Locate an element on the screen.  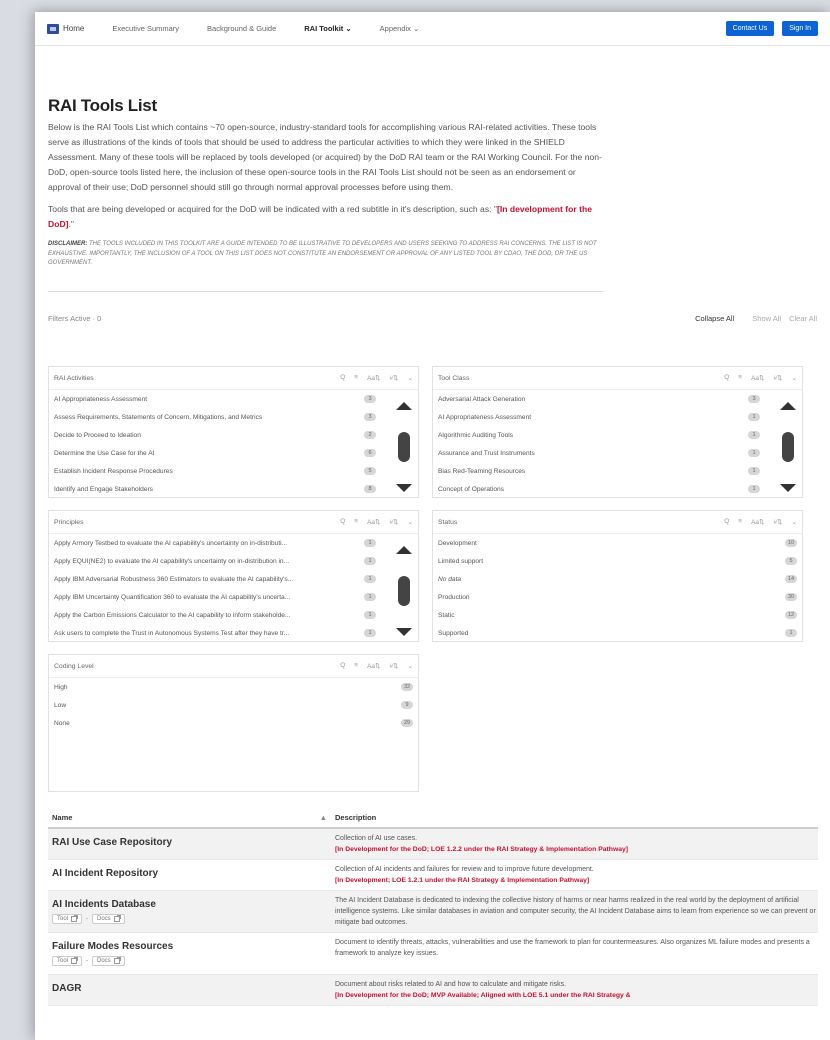
list-item: High 32 is located at coordinates (233, 687).